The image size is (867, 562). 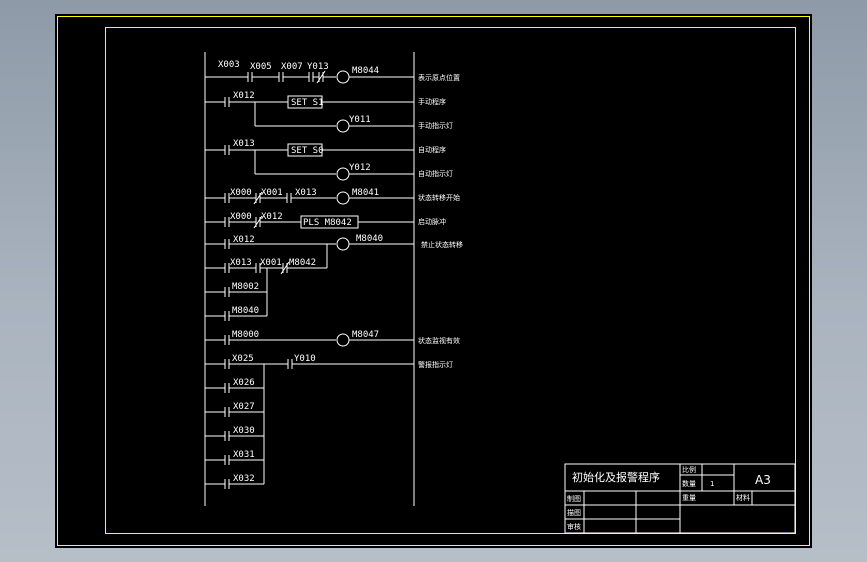 What do you see at coordinates (307, 151) in the screenshot?
I see `set-instruction: SET S0` at bounding box center [307, 151].